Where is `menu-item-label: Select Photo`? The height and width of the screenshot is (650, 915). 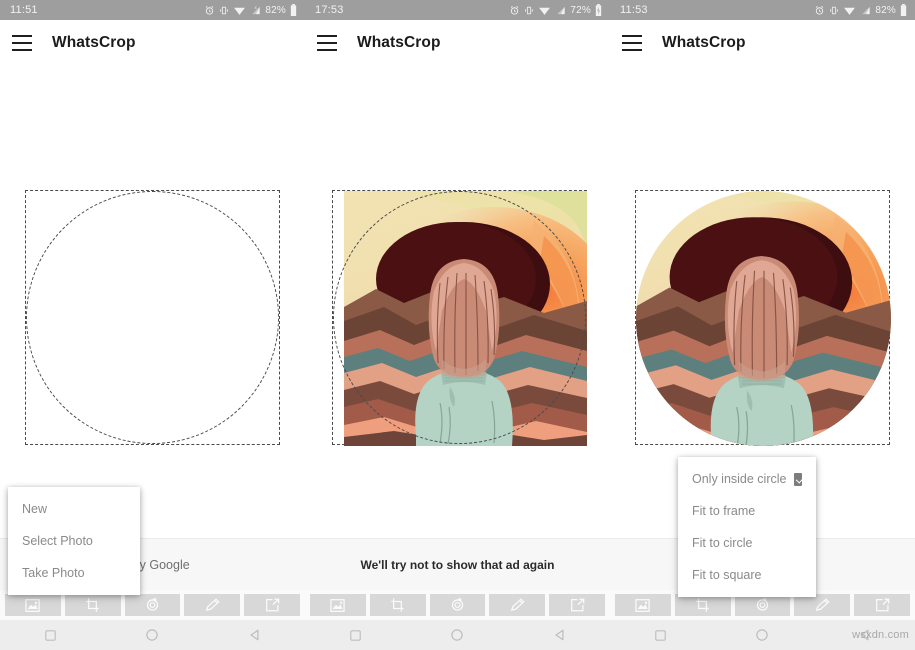
menu-item-label: Select Photo is located at coordinates (57, 541).